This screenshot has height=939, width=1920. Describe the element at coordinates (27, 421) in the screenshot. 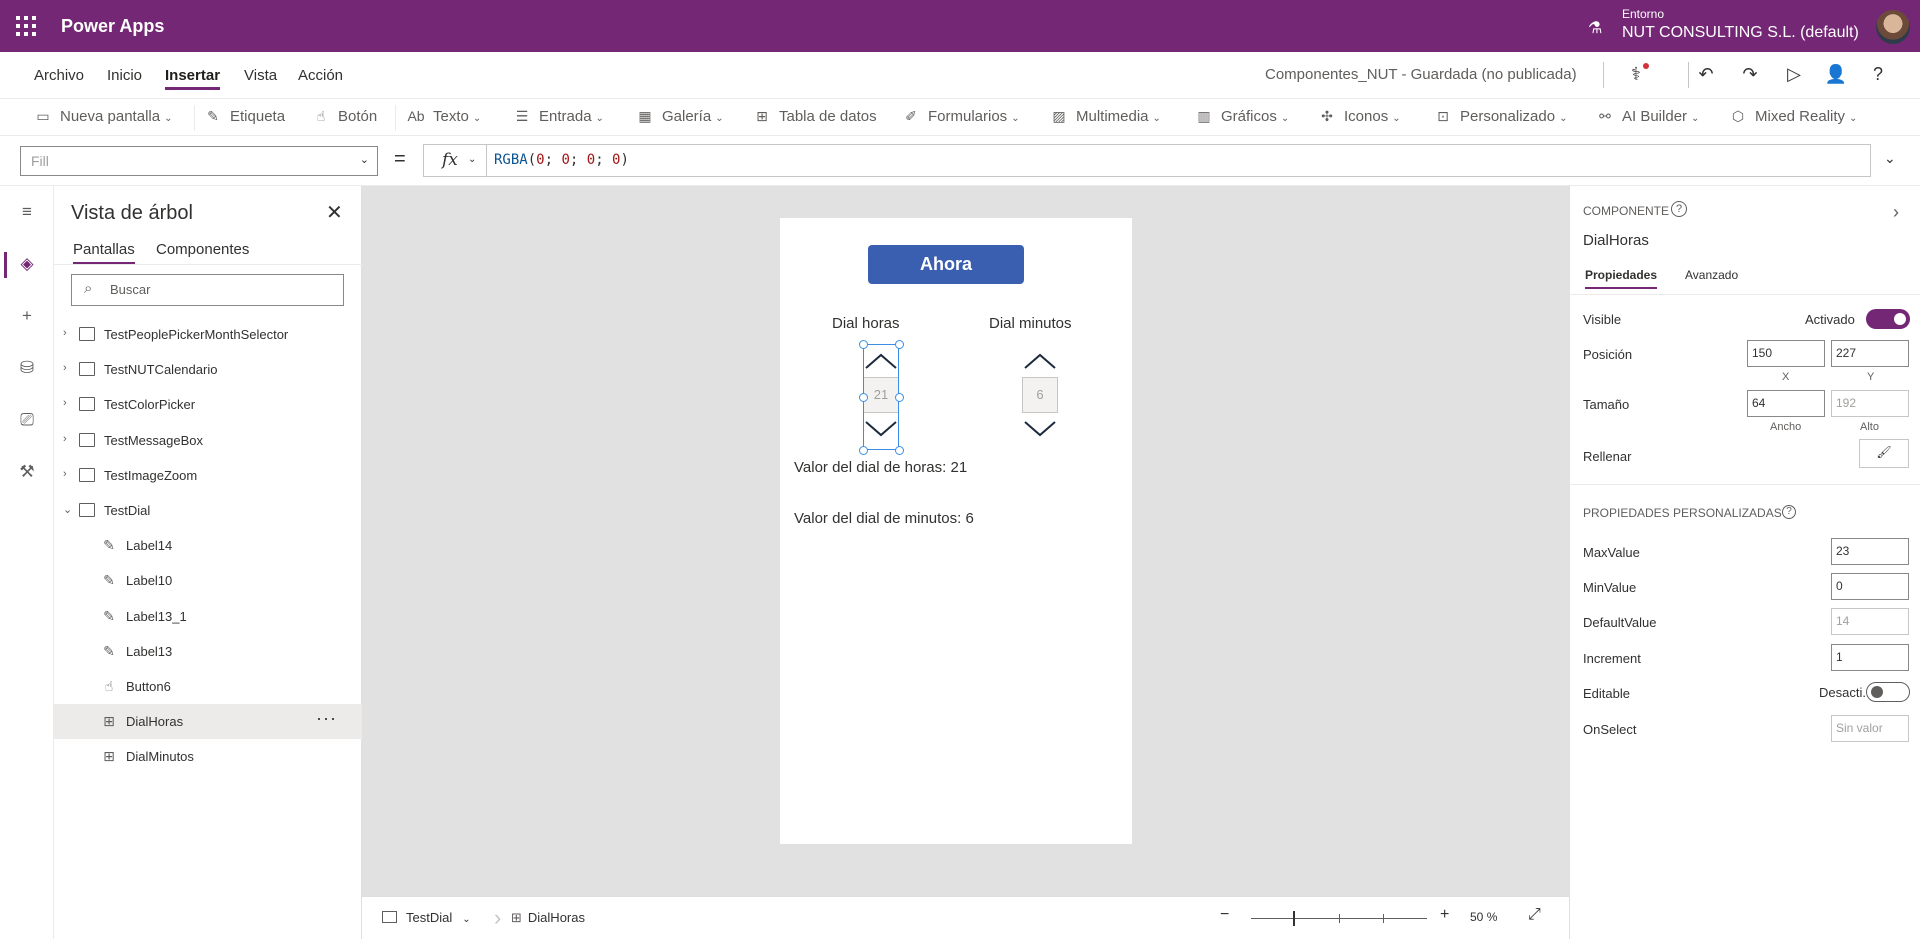

I see `media-icon: ⎚` at that location.